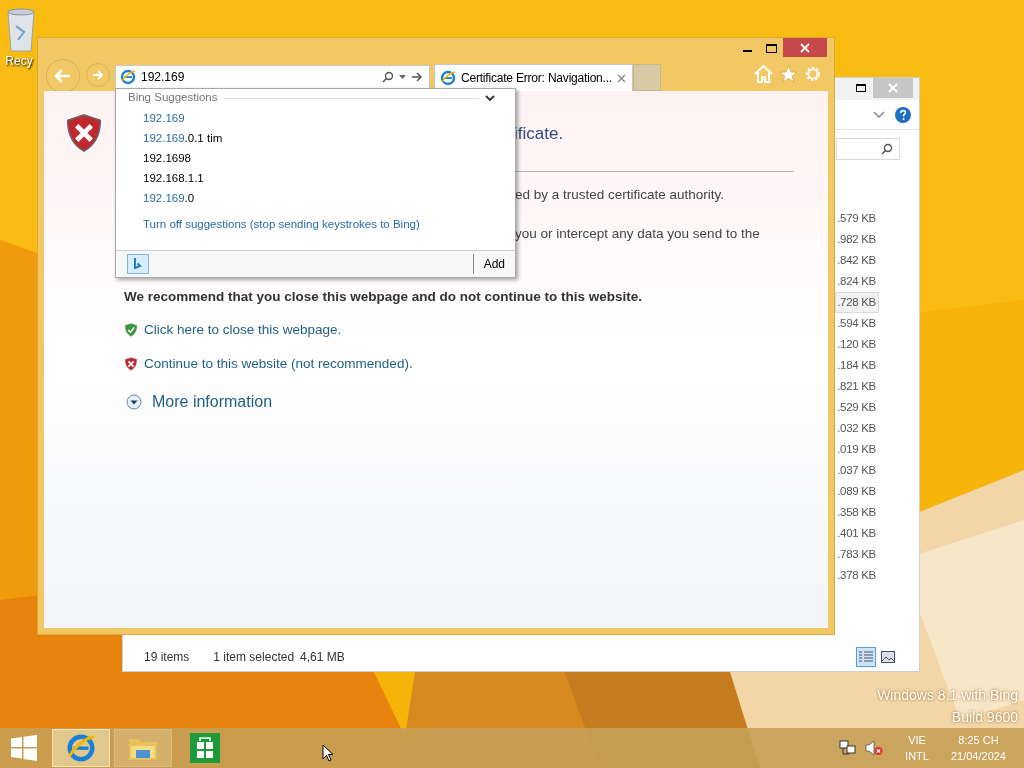 This screenshot has height=768, width=1024. What do you see at coordinates (417, 77) in the screenshot?
I see `go-arrow-icon` at bounding box center [417, 77].